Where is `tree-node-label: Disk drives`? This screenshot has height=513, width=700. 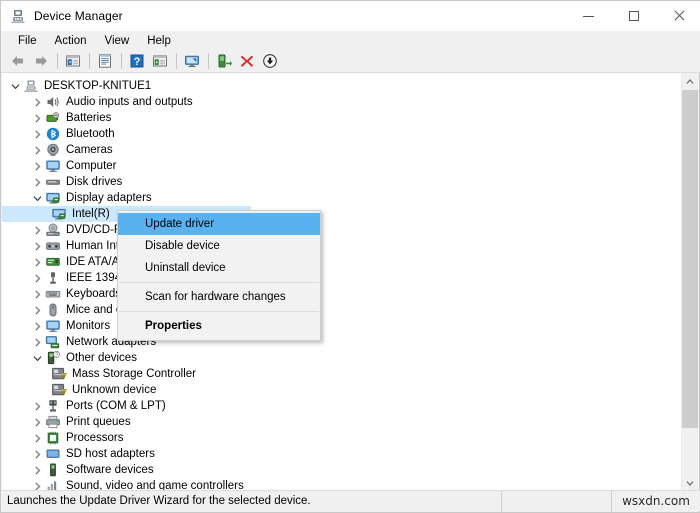
tree-node-label: Disk drives is located at coordinates (94, 182).